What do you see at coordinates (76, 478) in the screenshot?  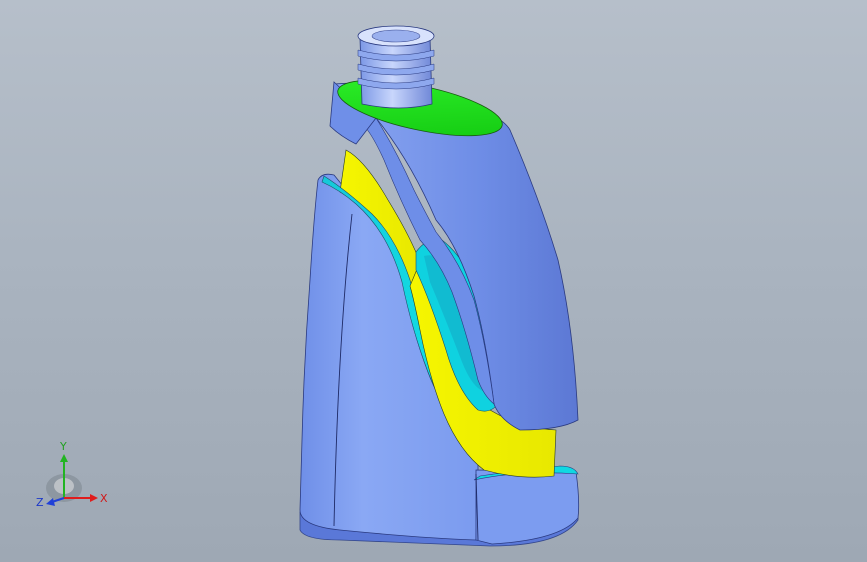 I see `coordinate-triad: Y X Z` at bounding box center [76, 478].